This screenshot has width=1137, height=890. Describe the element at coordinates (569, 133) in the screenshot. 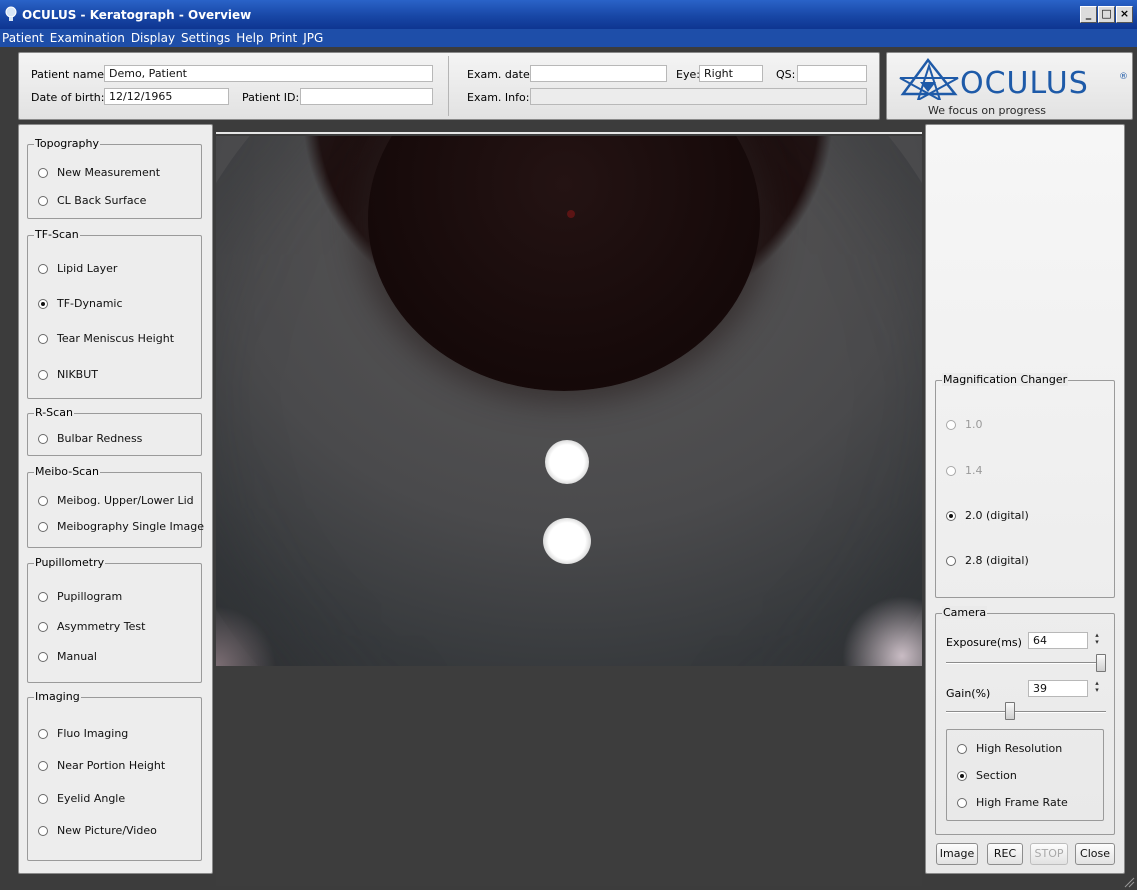

I see `view-top-divider` at that location.